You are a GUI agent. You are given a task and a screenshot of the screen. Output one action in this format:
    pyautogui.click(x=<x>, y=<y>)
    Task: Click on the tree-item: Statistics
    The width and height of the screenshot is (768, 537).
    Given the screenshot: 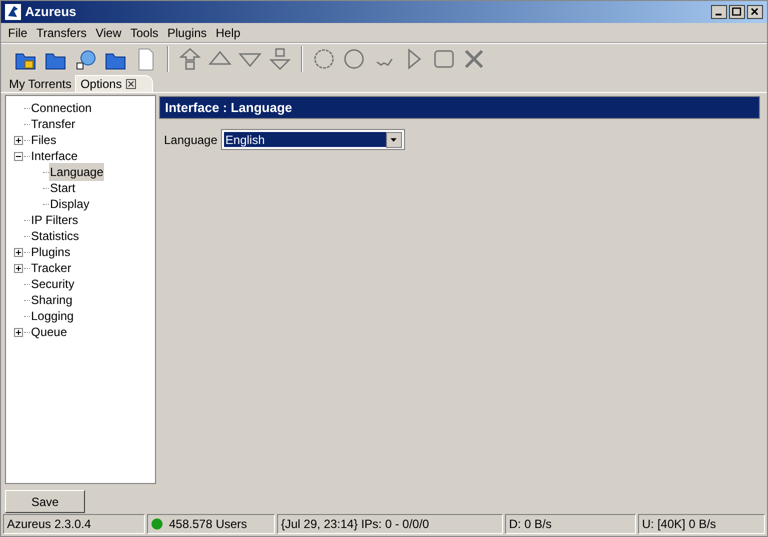 What is the action you would take?
    pyautogui.click(x=55, y=236)
    